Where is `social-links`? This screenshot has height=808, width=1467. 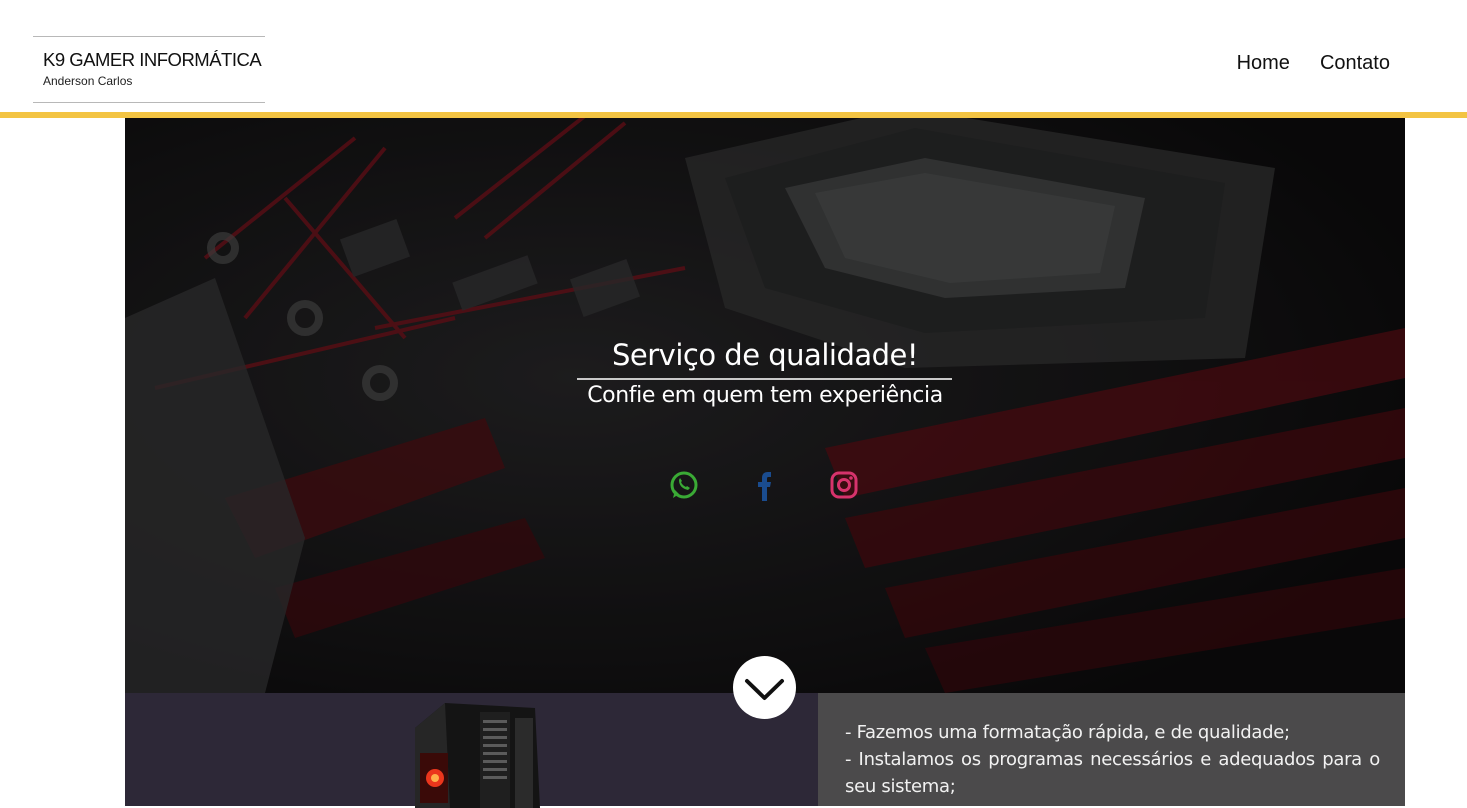 social-links is located at coordinates (767, 485).